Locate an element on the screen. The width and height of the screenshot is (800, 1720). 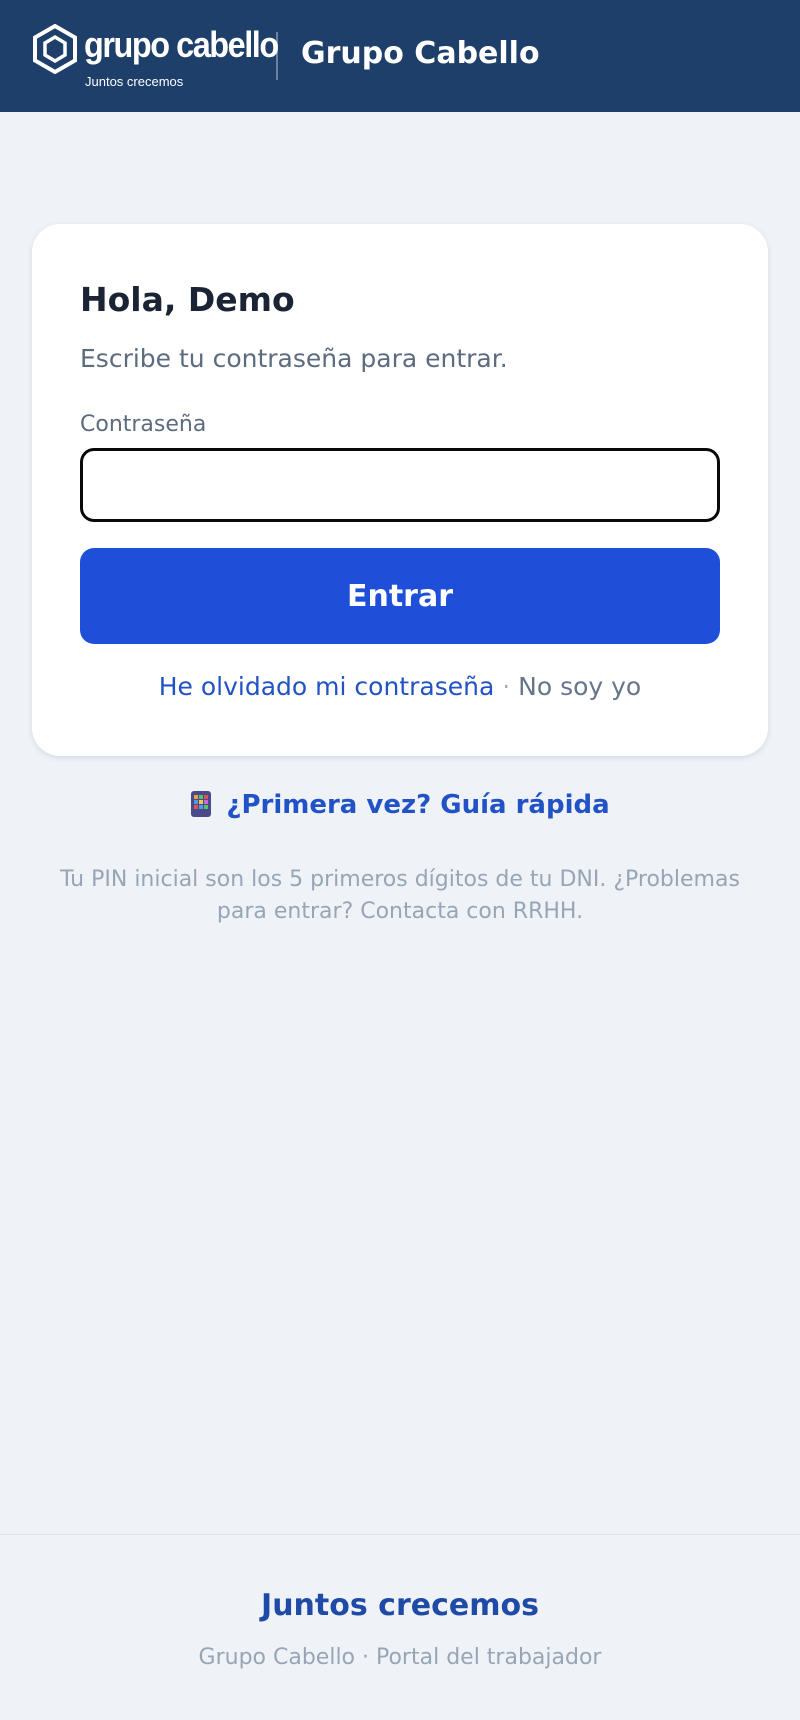
logo-wordmark: grupo cabello is located at coordinates (181, 44).